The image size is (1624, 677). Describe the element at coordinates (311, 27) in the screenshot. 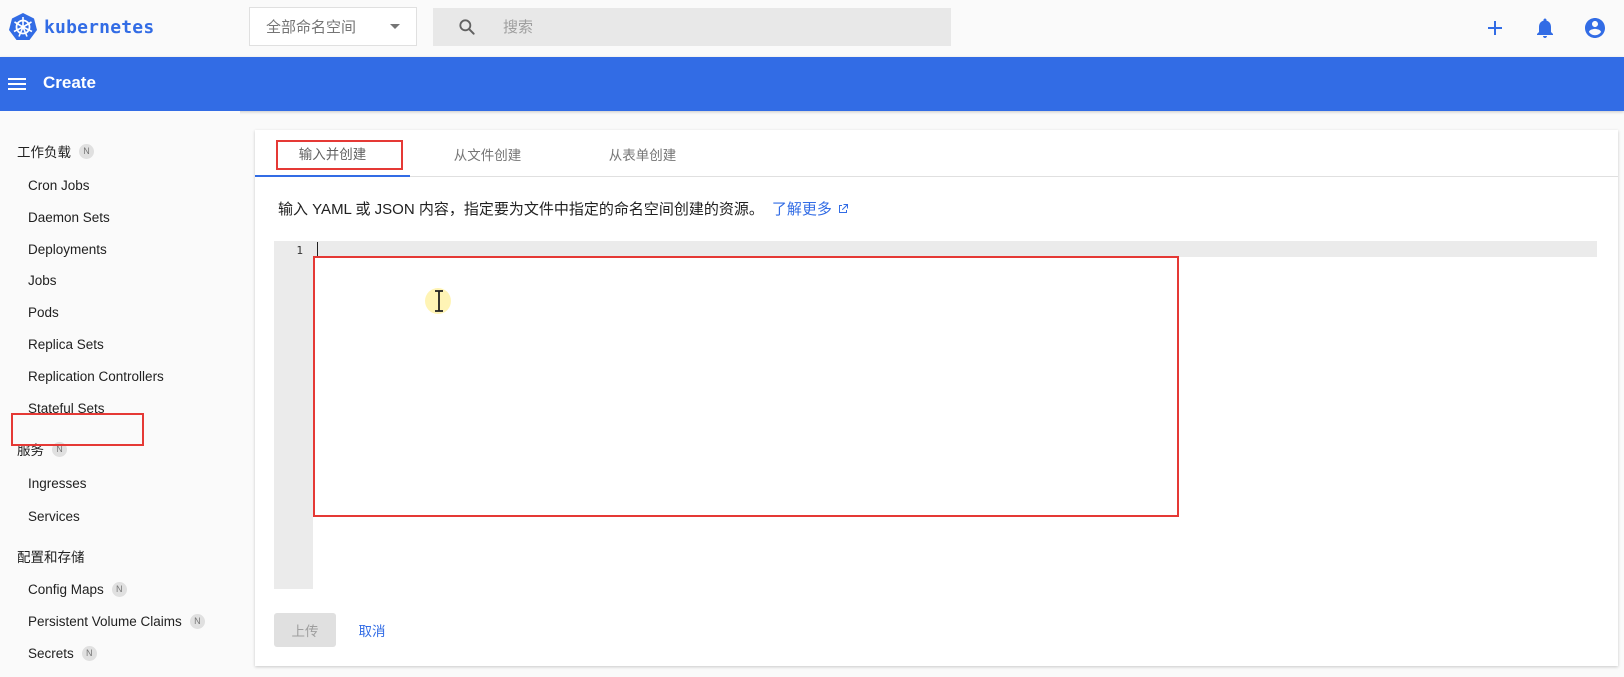

I see `namespace-select-value: 全部命名空间` at that location.